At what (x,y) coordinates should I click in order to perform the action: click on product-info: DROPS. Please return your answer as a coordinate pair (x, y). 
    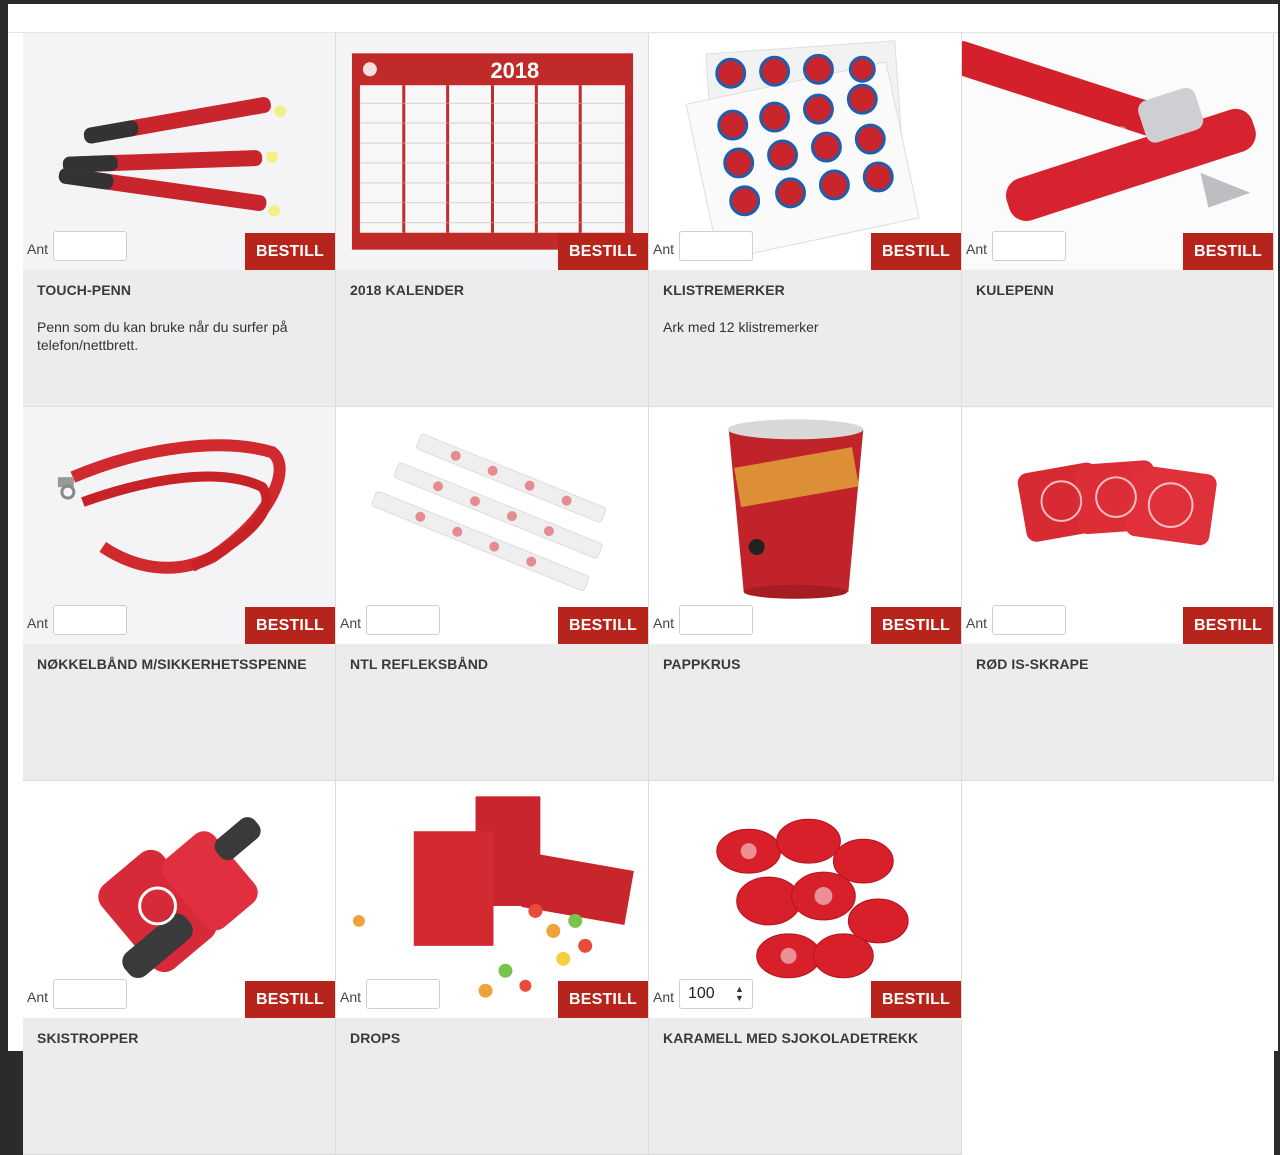
    Looking at the image, I should click on (492, 1086).